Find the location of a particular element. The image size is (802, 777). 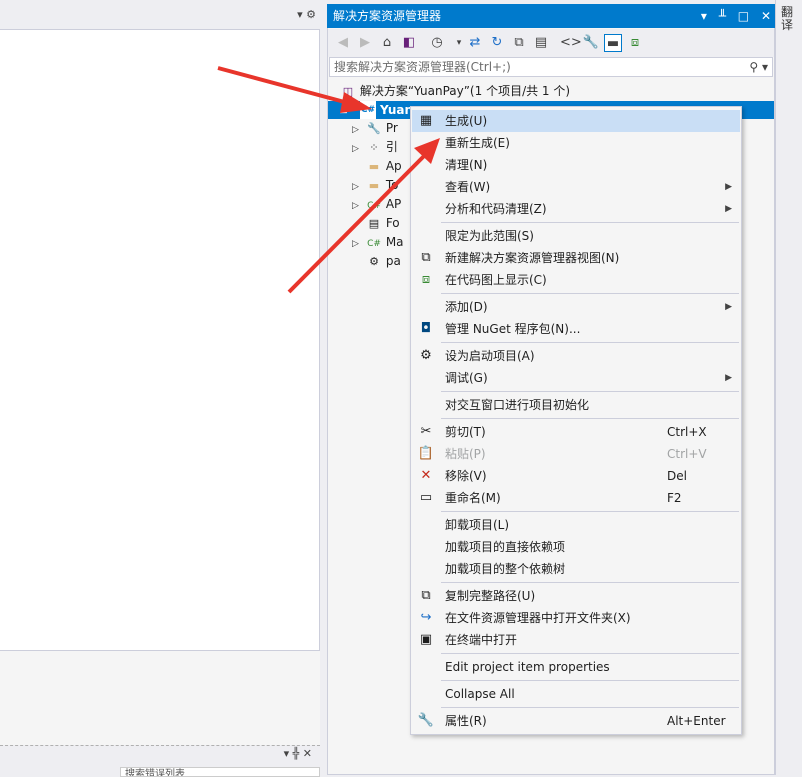

search-icon: ⚲ ▾ is located at coordinates (758, 67).